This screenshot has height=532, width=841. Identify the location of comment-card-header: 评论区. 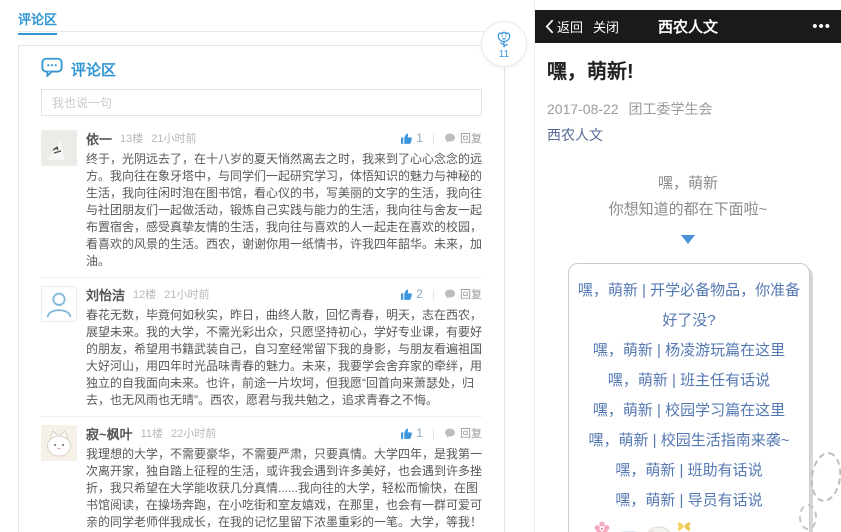
(261, 69).